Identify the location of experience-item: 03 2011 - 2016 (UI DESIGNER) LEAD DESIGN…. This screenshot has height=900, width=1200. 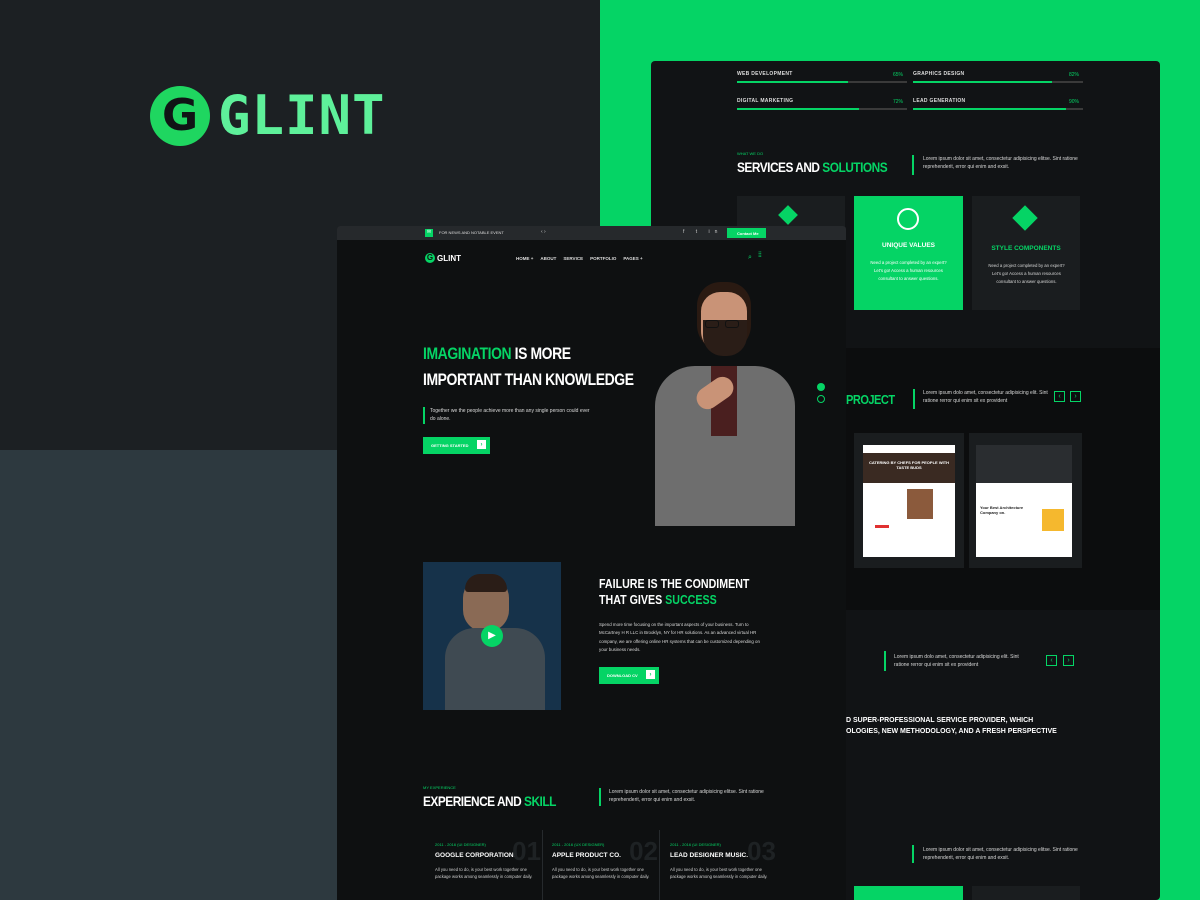
(723, 868).